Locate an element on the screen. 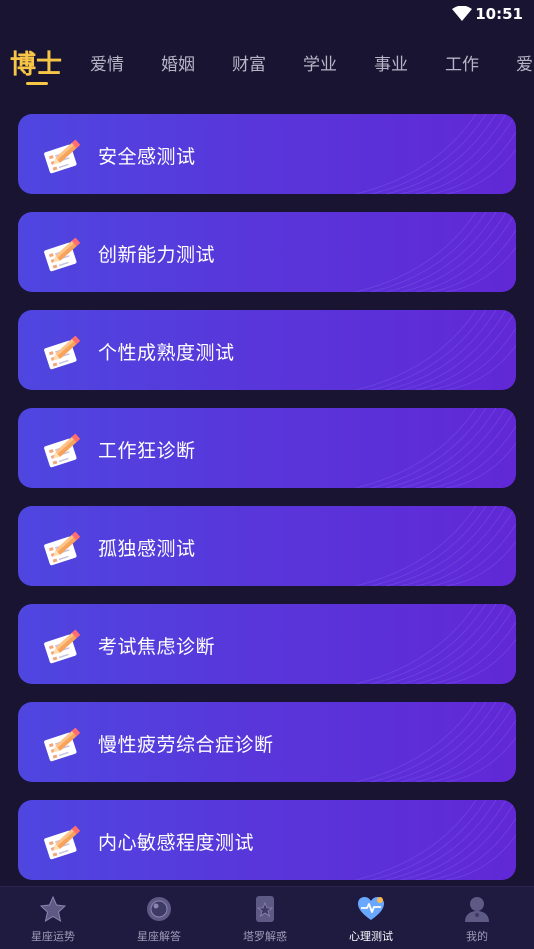 The width and height of the screenshot is (534, 949). test-card-label: 个性成熟度测试 is located at coordinates (166, 353).